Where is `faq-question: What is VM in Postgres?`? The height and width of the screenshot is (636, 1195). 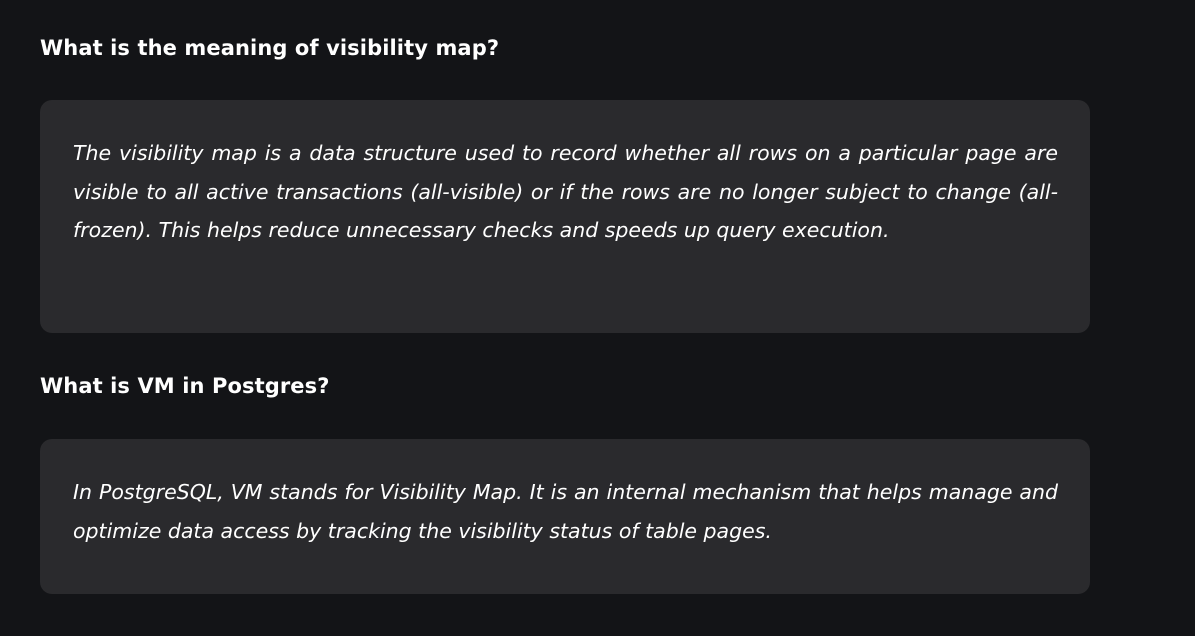 faq-question: What is VM in Postgres? is located at coordinates (185, 386).